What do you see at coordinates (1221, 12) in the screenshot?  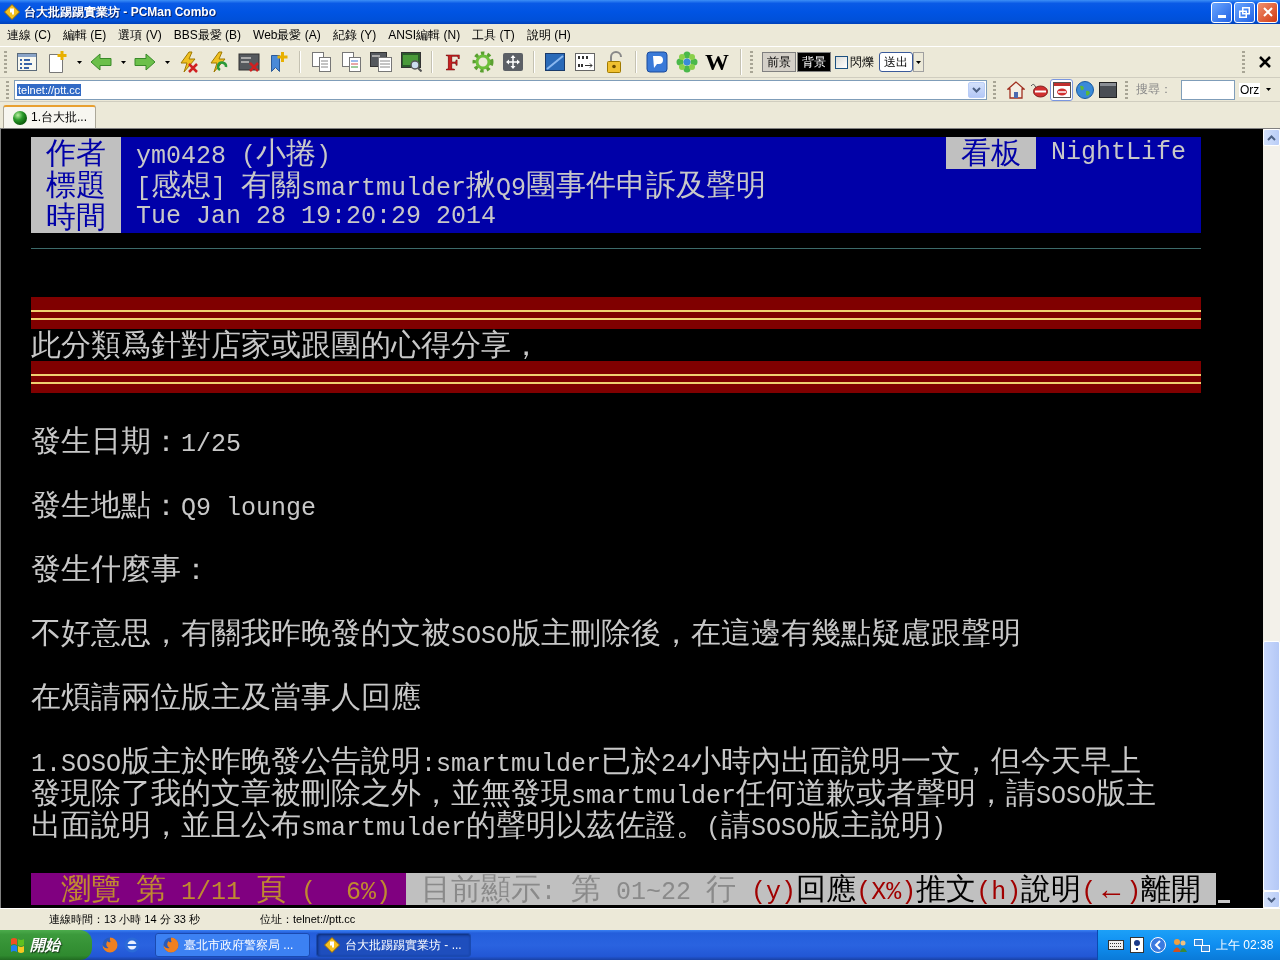 I see `minimize-button` at bounding box center [1221, 12].